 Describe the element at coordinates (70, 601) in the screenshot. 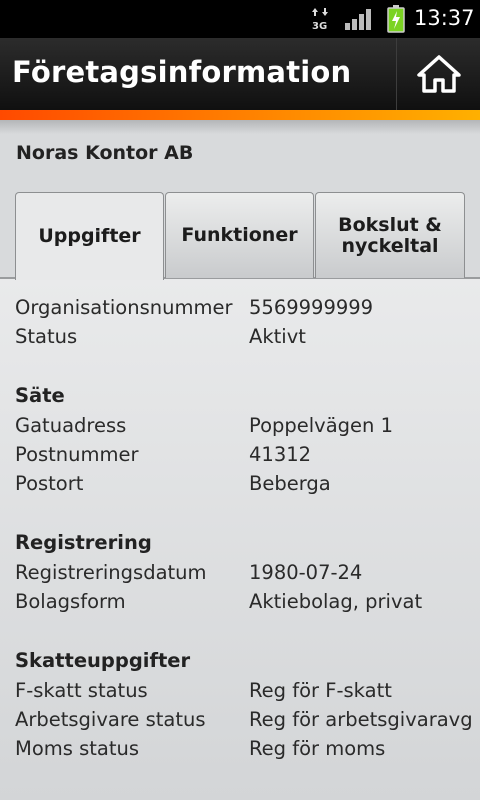

I see `row-label: Bolagsform` at that location.